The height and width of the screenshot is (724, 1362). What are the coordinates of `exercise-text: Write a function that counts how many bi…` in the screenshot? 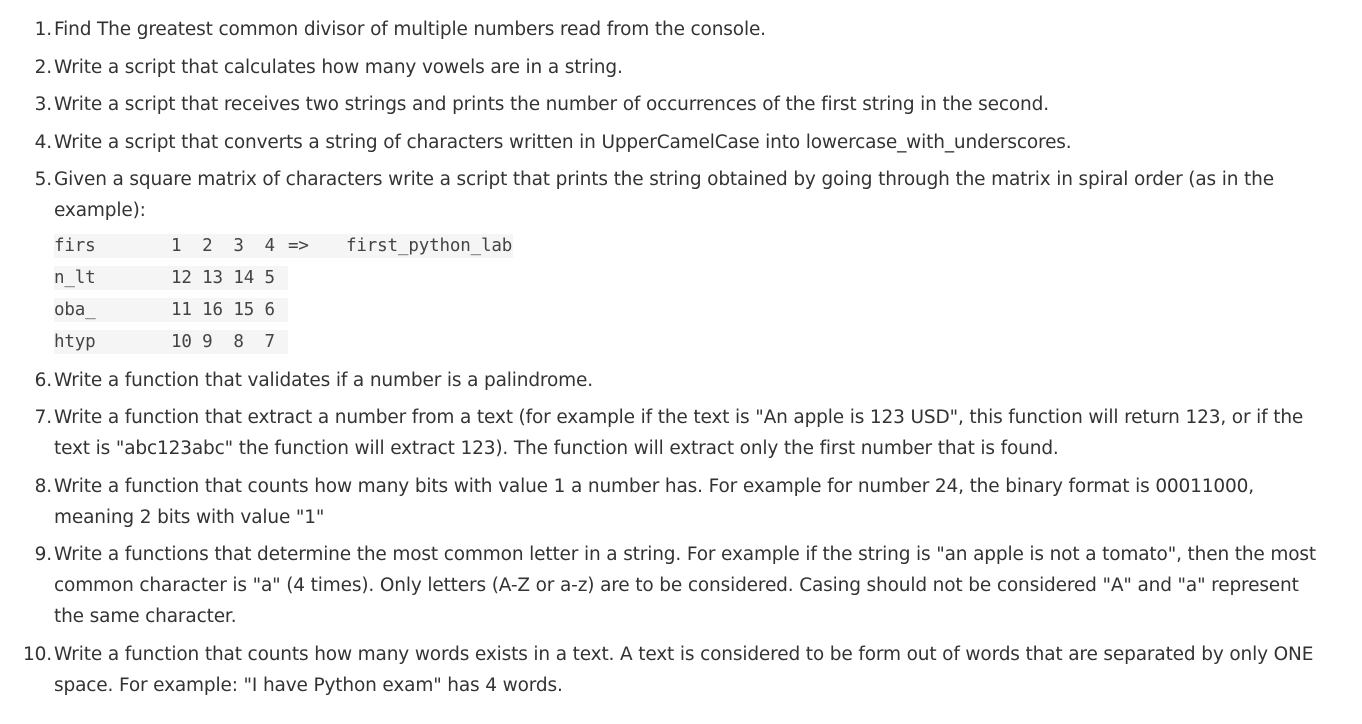 It's located at (654, 501).